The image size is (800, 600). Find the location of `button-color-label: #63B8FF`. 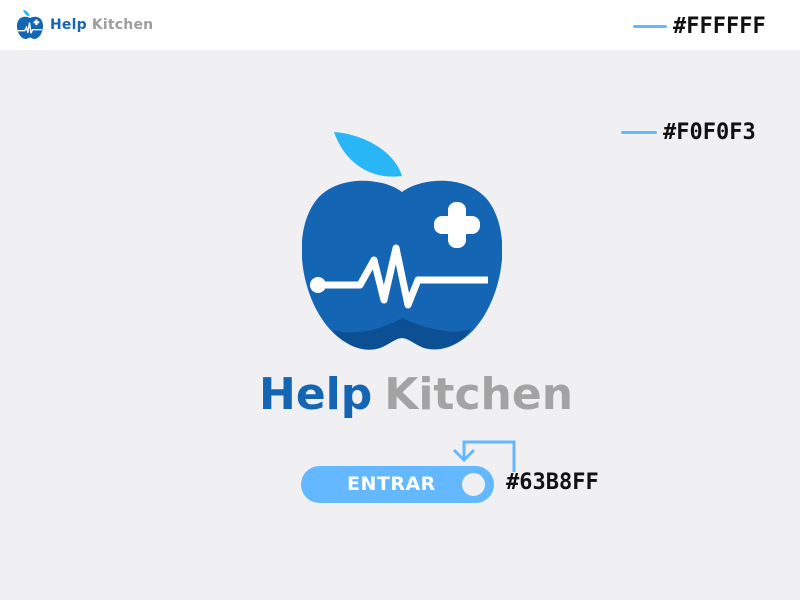

button-color-label: #63B8FF is located at coordinates (552, 482).